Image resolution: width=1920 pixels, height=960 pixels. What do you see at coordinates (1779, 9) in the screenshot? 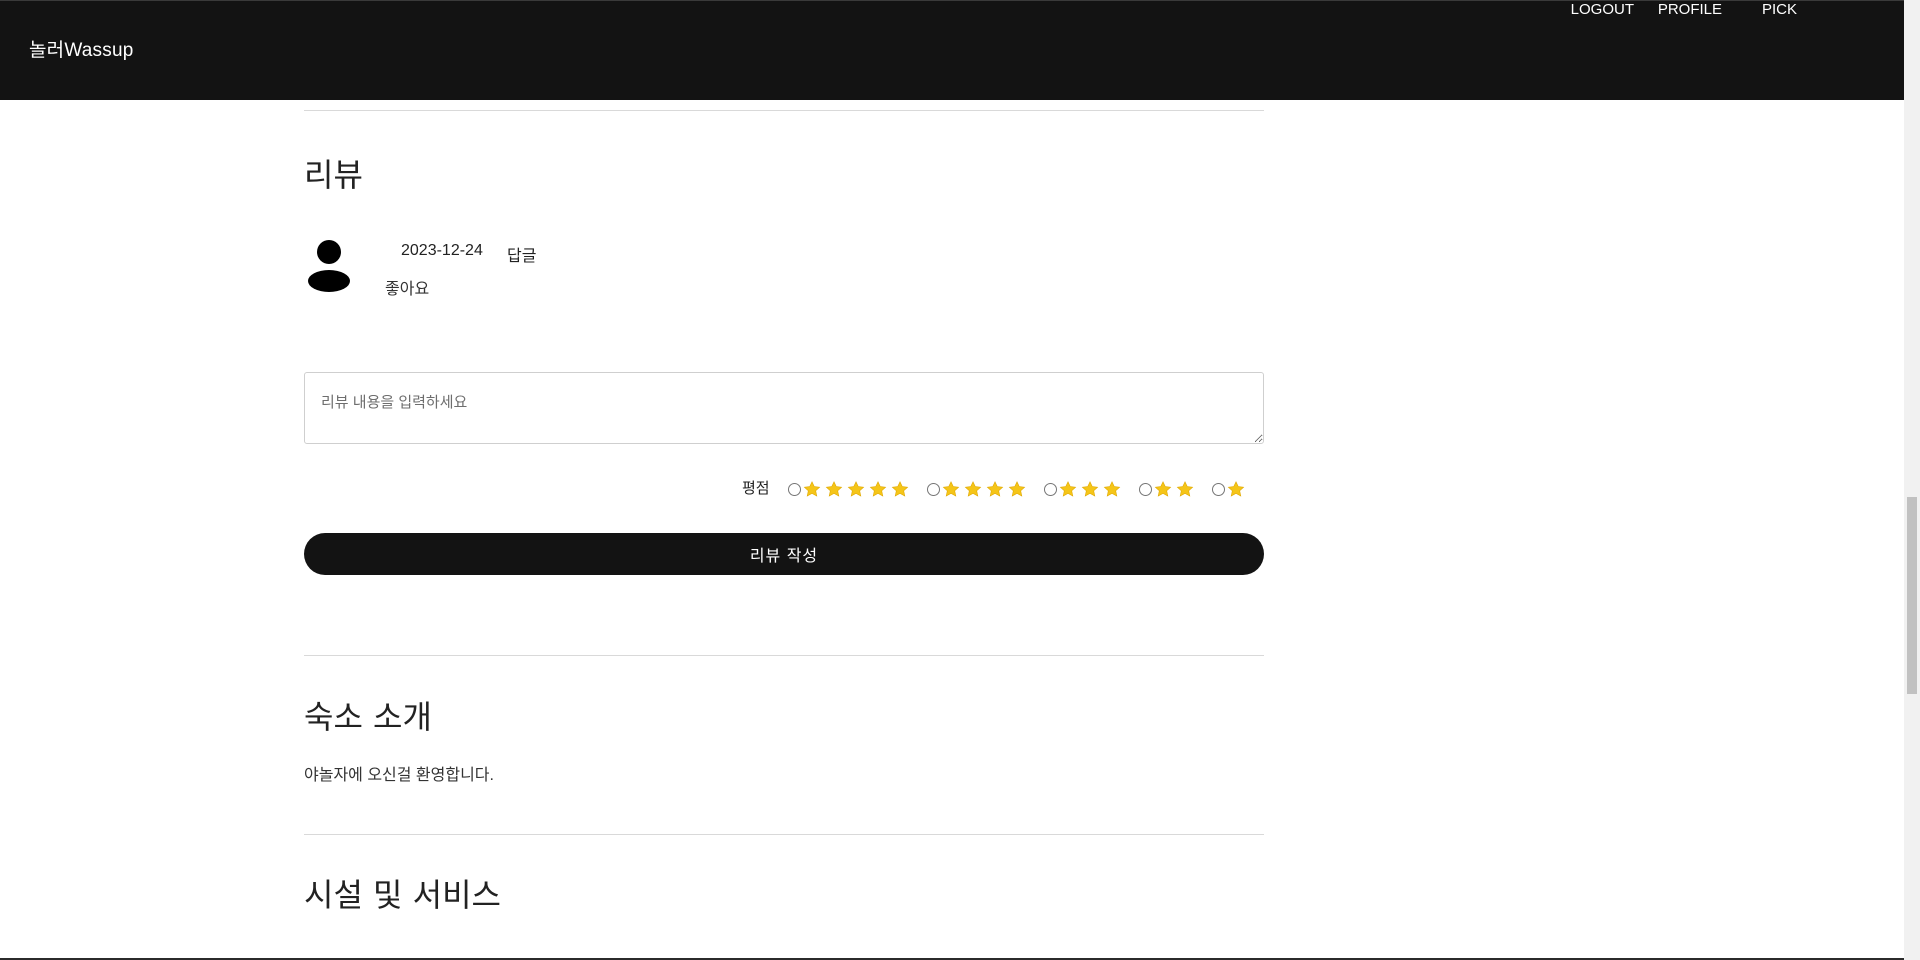
I see `nav-pick-link: PICK` at bounding box center [1779, 9].